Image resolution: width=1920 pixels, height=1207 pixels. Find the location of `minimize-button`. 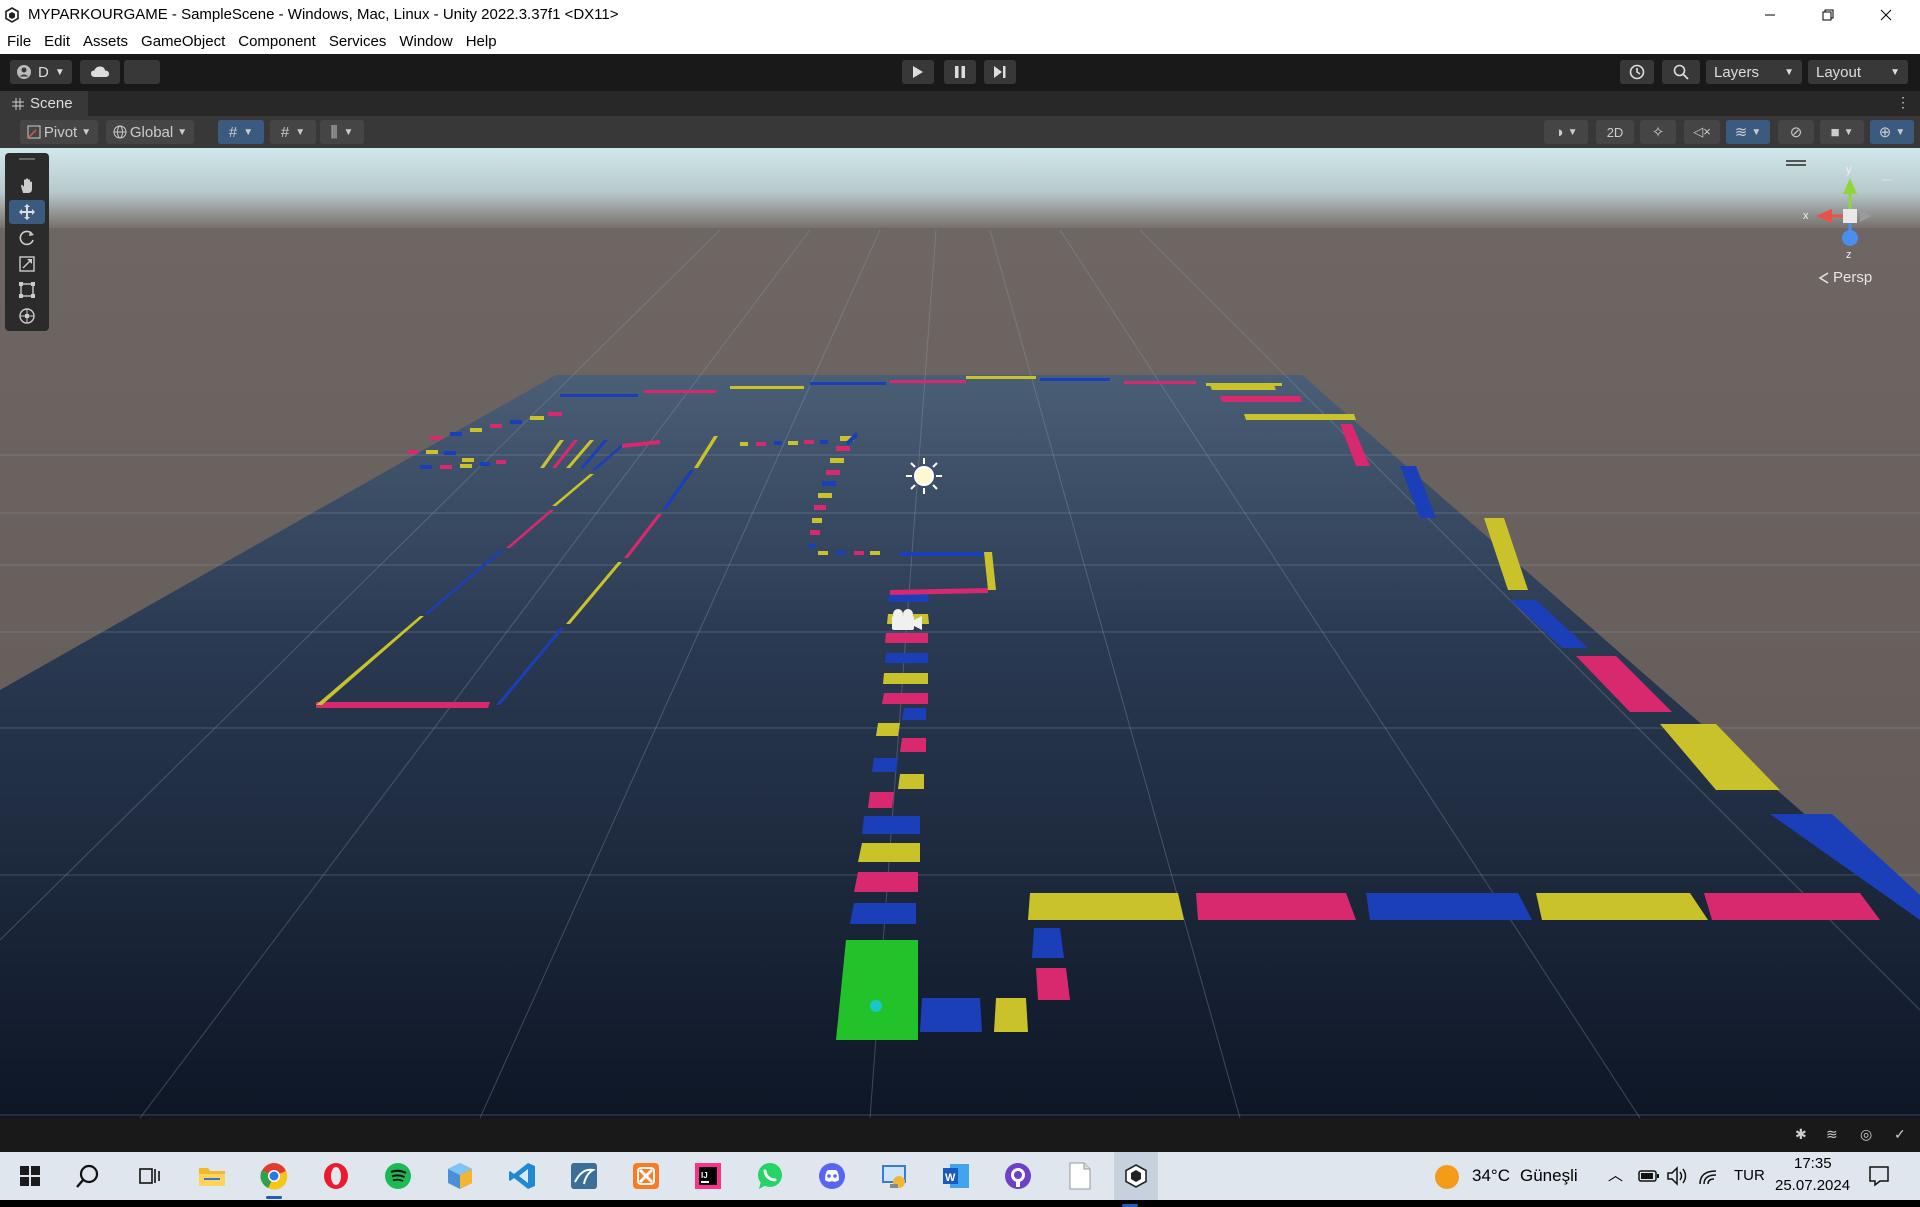

minimize-button is located at coordinates (1770, 14).